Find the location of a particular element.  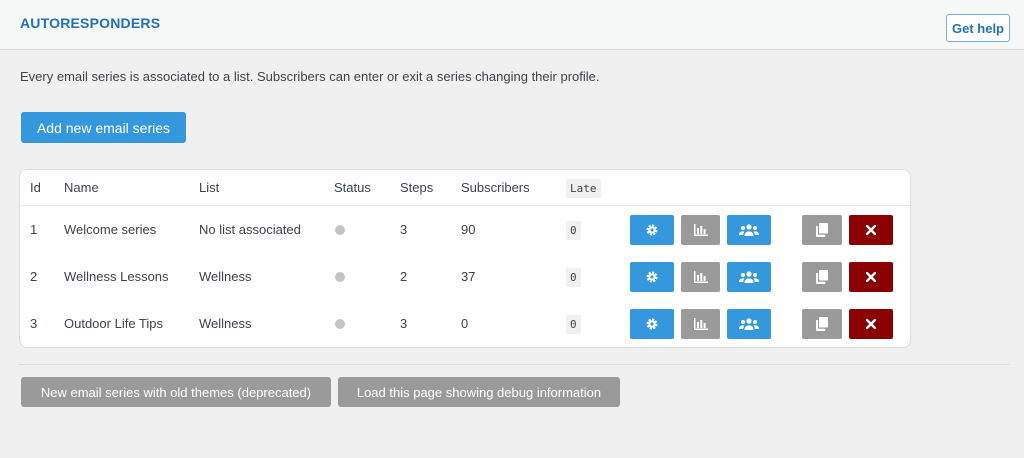

table-row: 2 Wellness Lessons Wellness 2 37 0 is located at coordinates (465, 276).